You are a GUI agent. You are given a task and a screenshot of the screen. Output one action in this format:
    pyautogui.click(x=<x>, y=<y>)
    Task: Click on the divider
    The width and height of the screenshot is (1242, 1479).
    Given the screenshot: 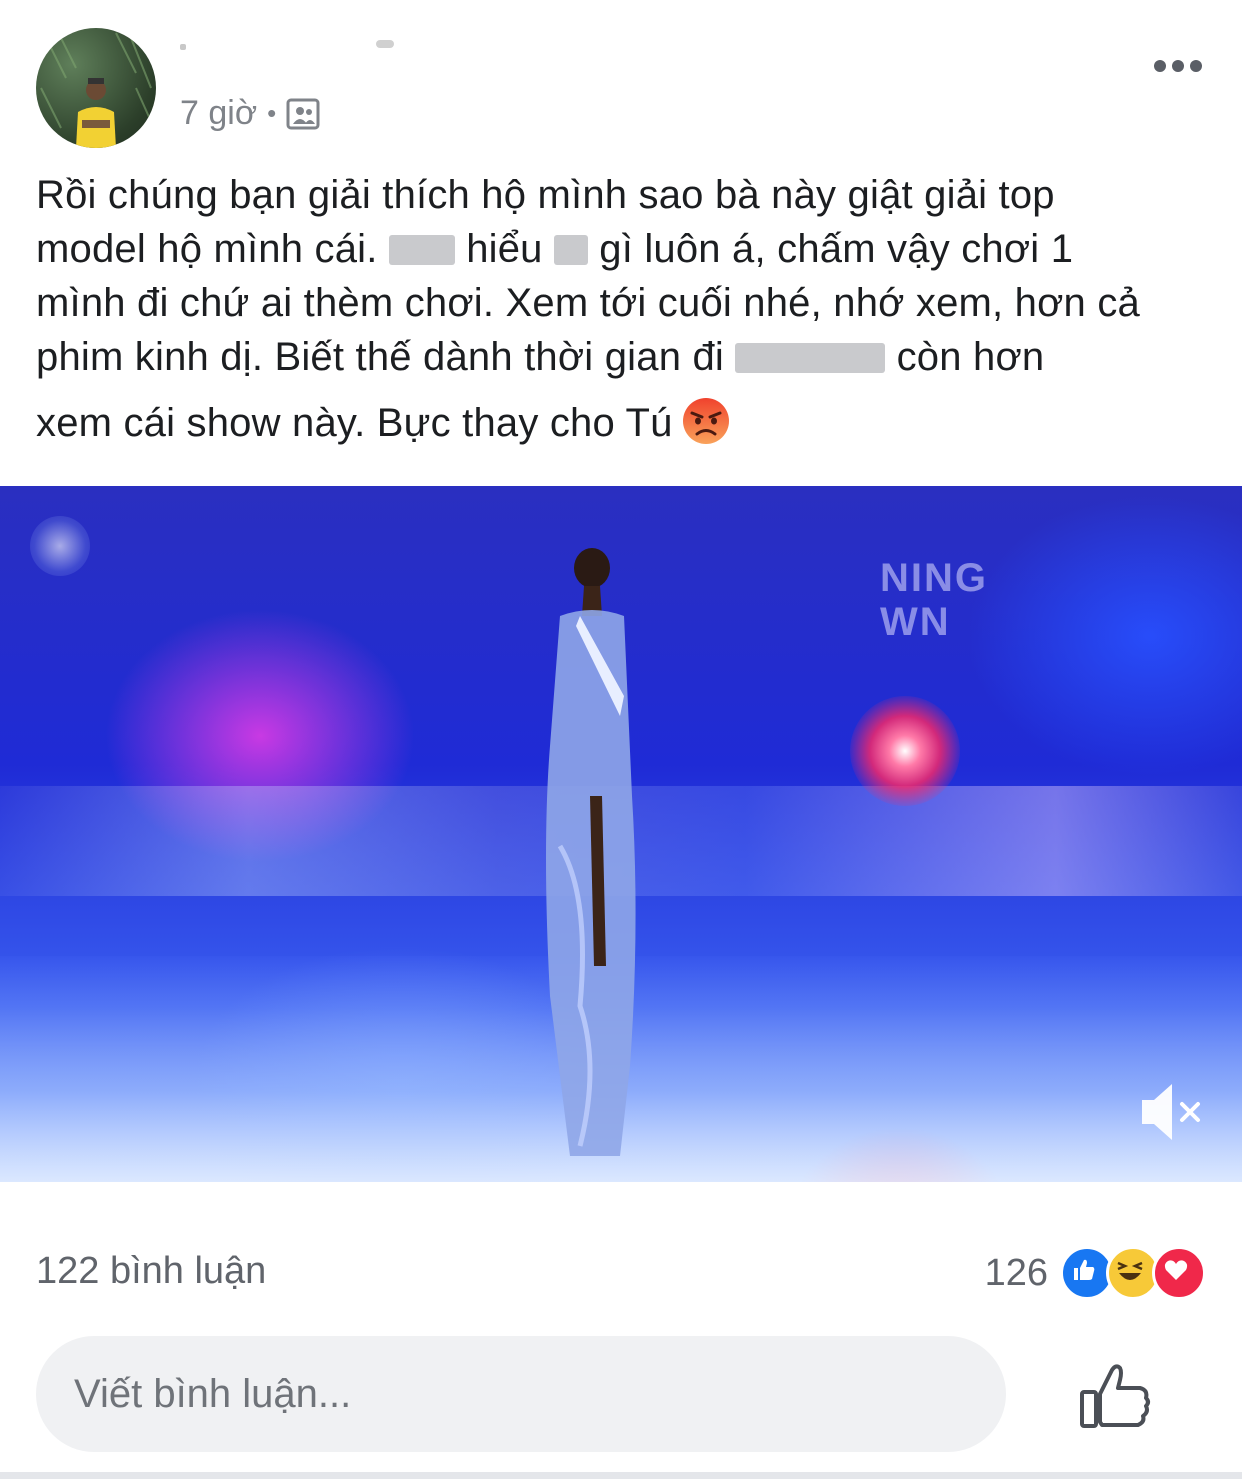 What is the action you would take?
    pyautogui.click(x=621, y=1475)
    